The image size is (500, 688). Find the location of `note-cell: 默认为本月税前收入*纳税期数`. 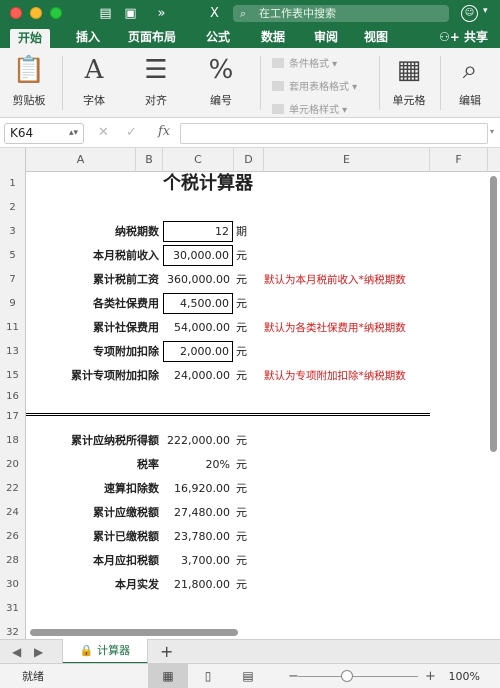

note-cell: 默认为本月税前收入*纳税期数 is located at coordinates (349, 280).